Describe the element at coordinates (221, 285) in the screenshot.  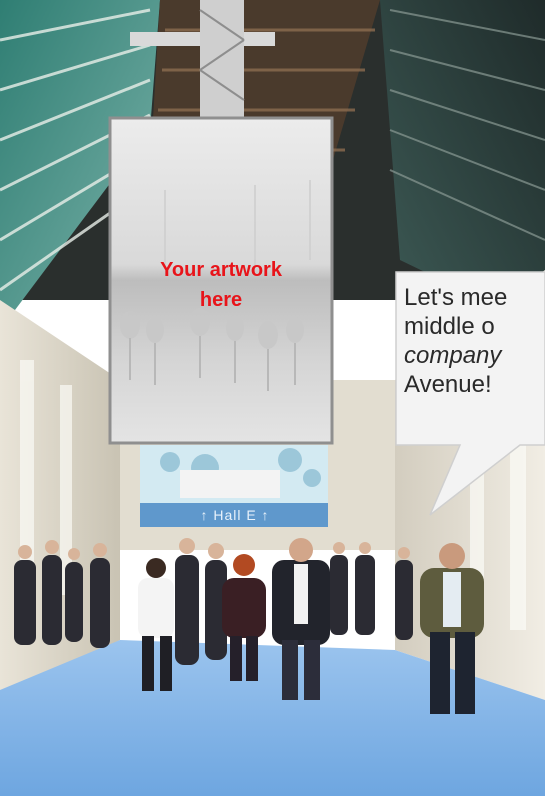
I see `artwork-placeholder-text: Your artwork here` at that location.